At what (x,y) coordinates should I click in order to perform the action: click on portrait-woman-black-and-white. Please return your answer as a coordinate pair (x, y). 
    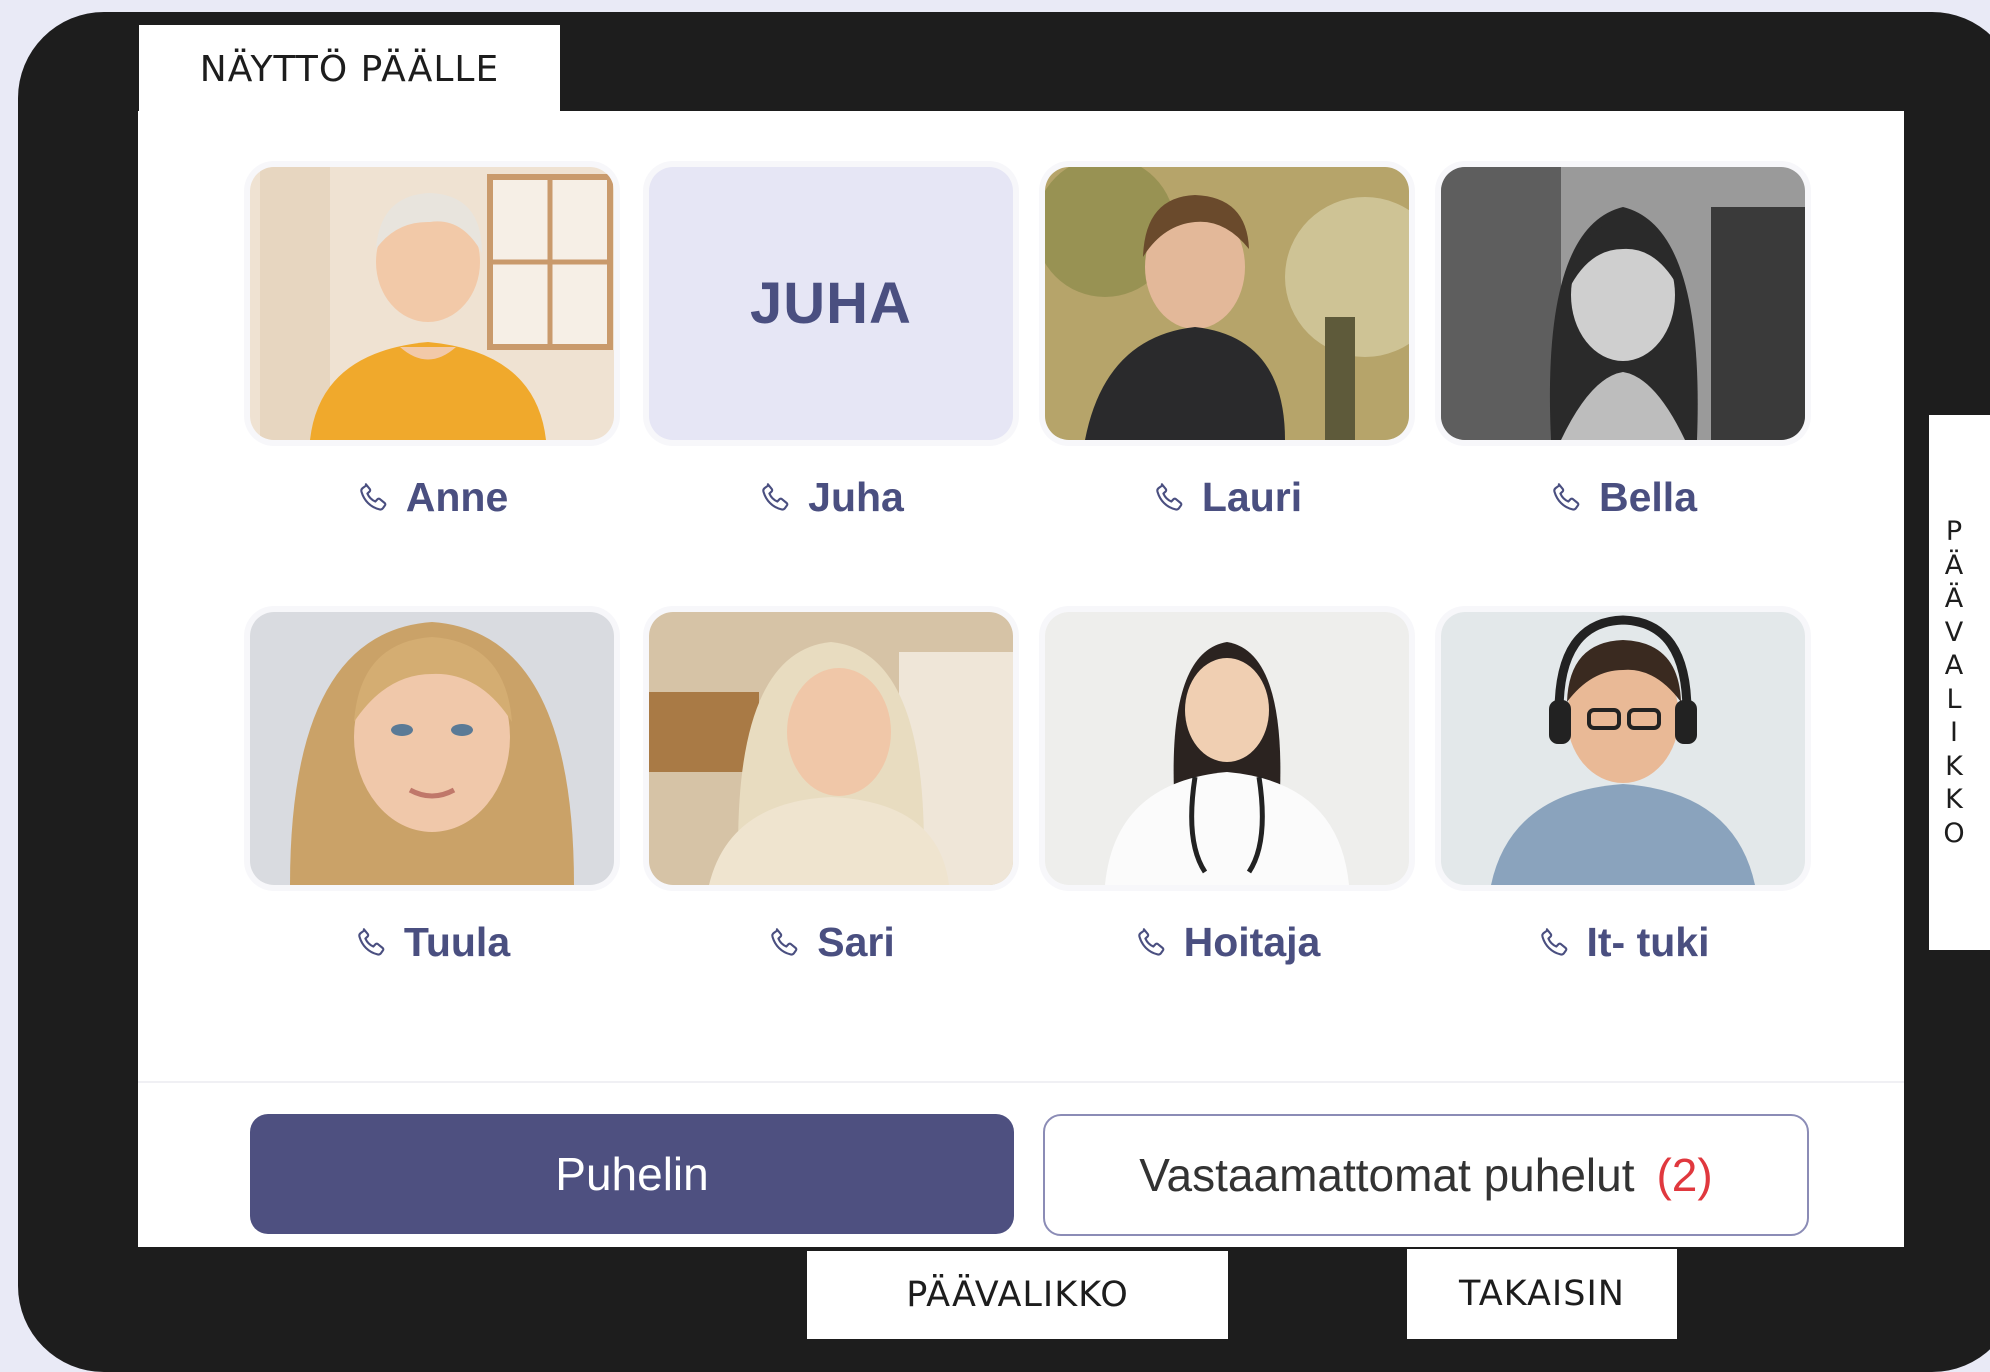
    Looking at the image, I should click on (1623, 303).